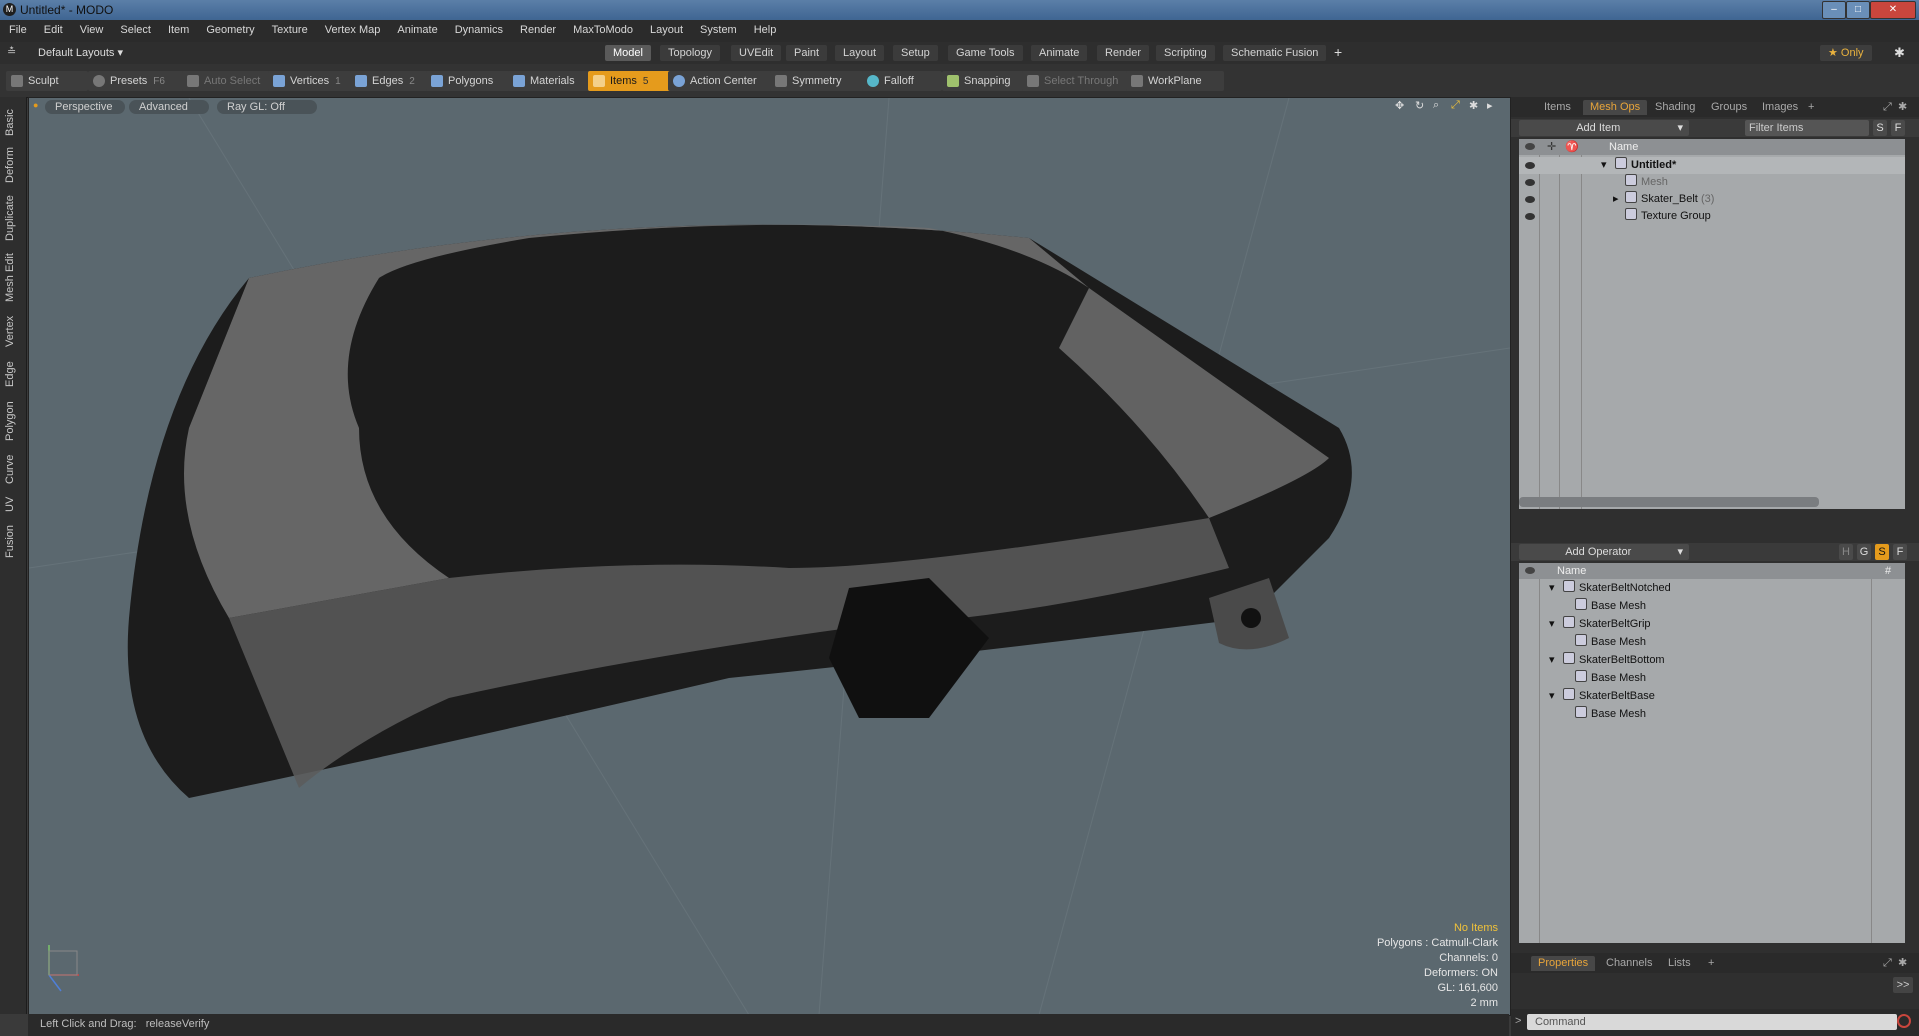  I want to click on list-item: ▸ Skater_Belt (3), so click(1712, 199).